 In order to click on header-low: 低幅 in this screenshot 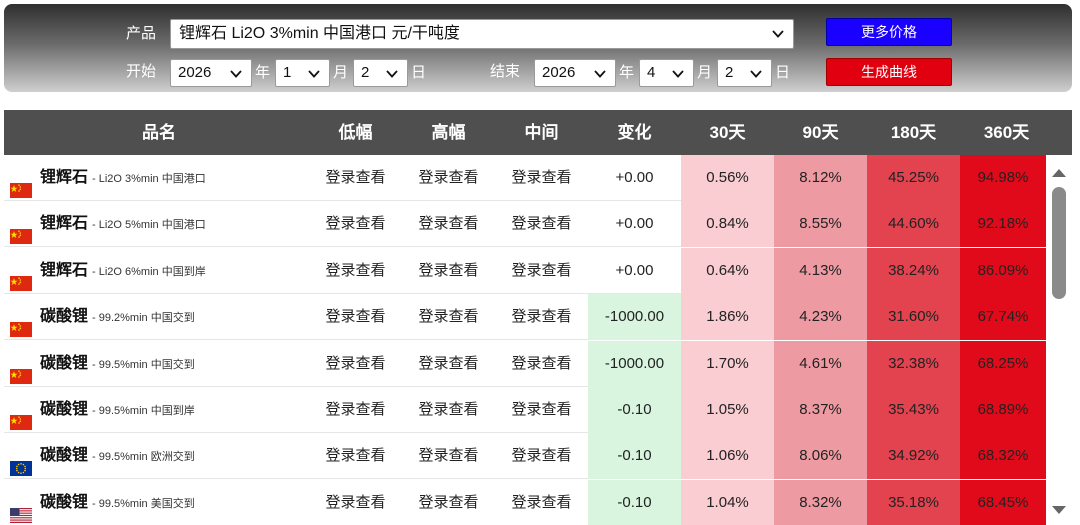, I will do `click(355, 132)`.